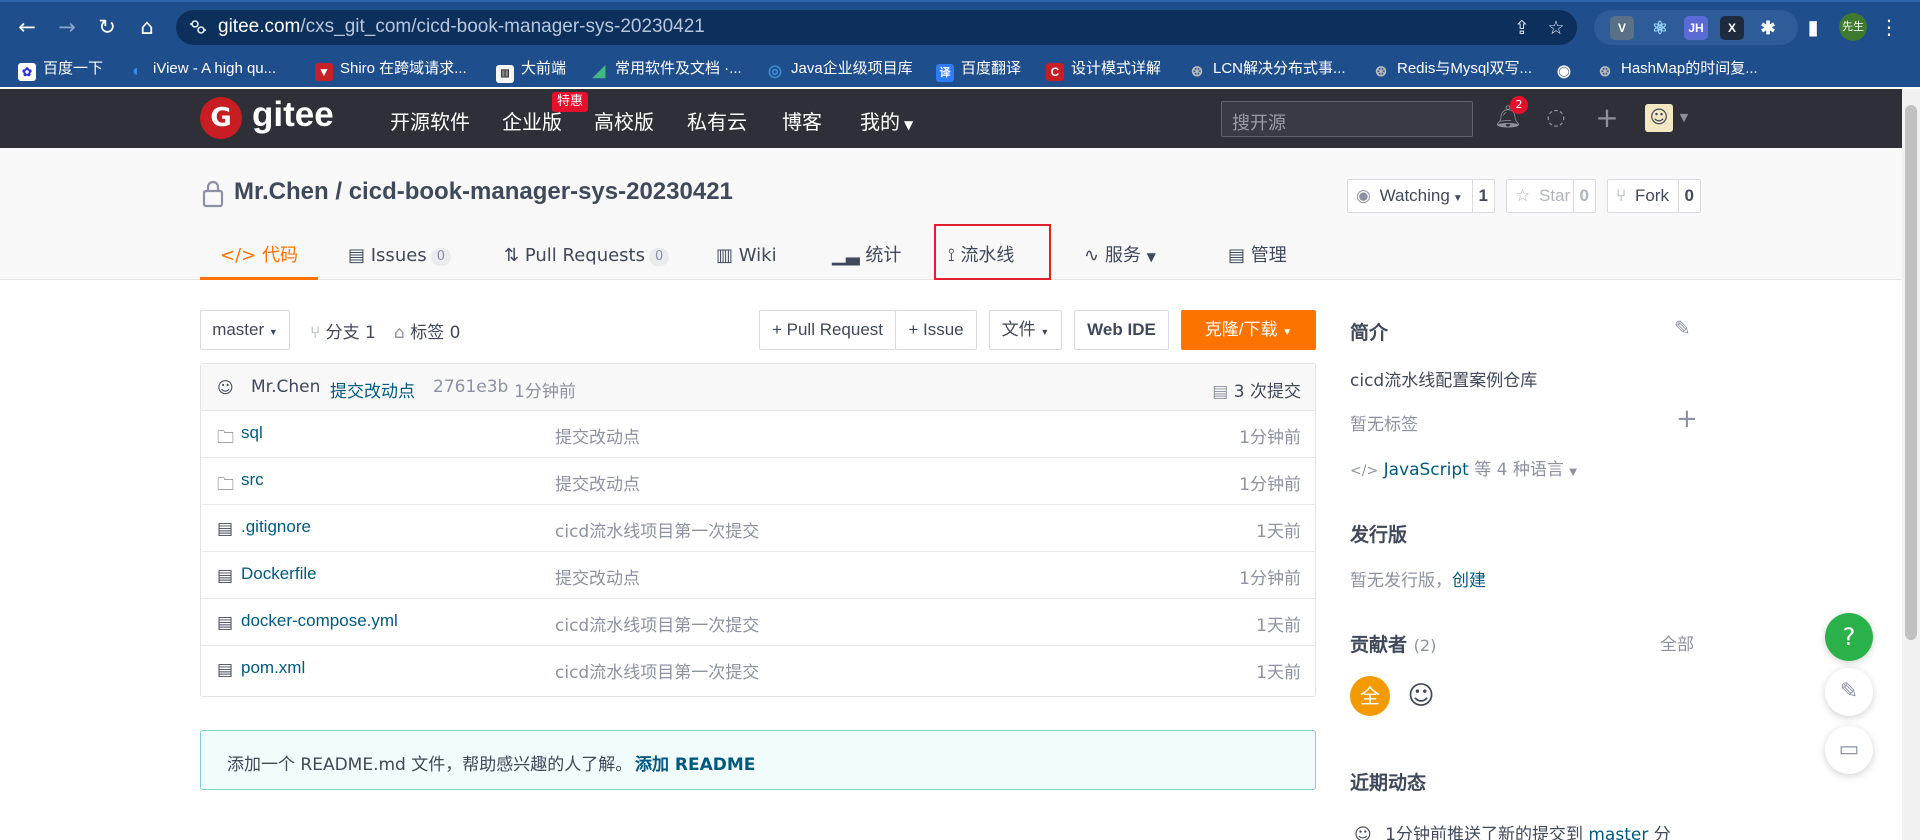 The image size is (1920, 840). Describe the element at coordinates (1556, 118) in the screenshot. I see `bulb-icon: ◌` at that location.